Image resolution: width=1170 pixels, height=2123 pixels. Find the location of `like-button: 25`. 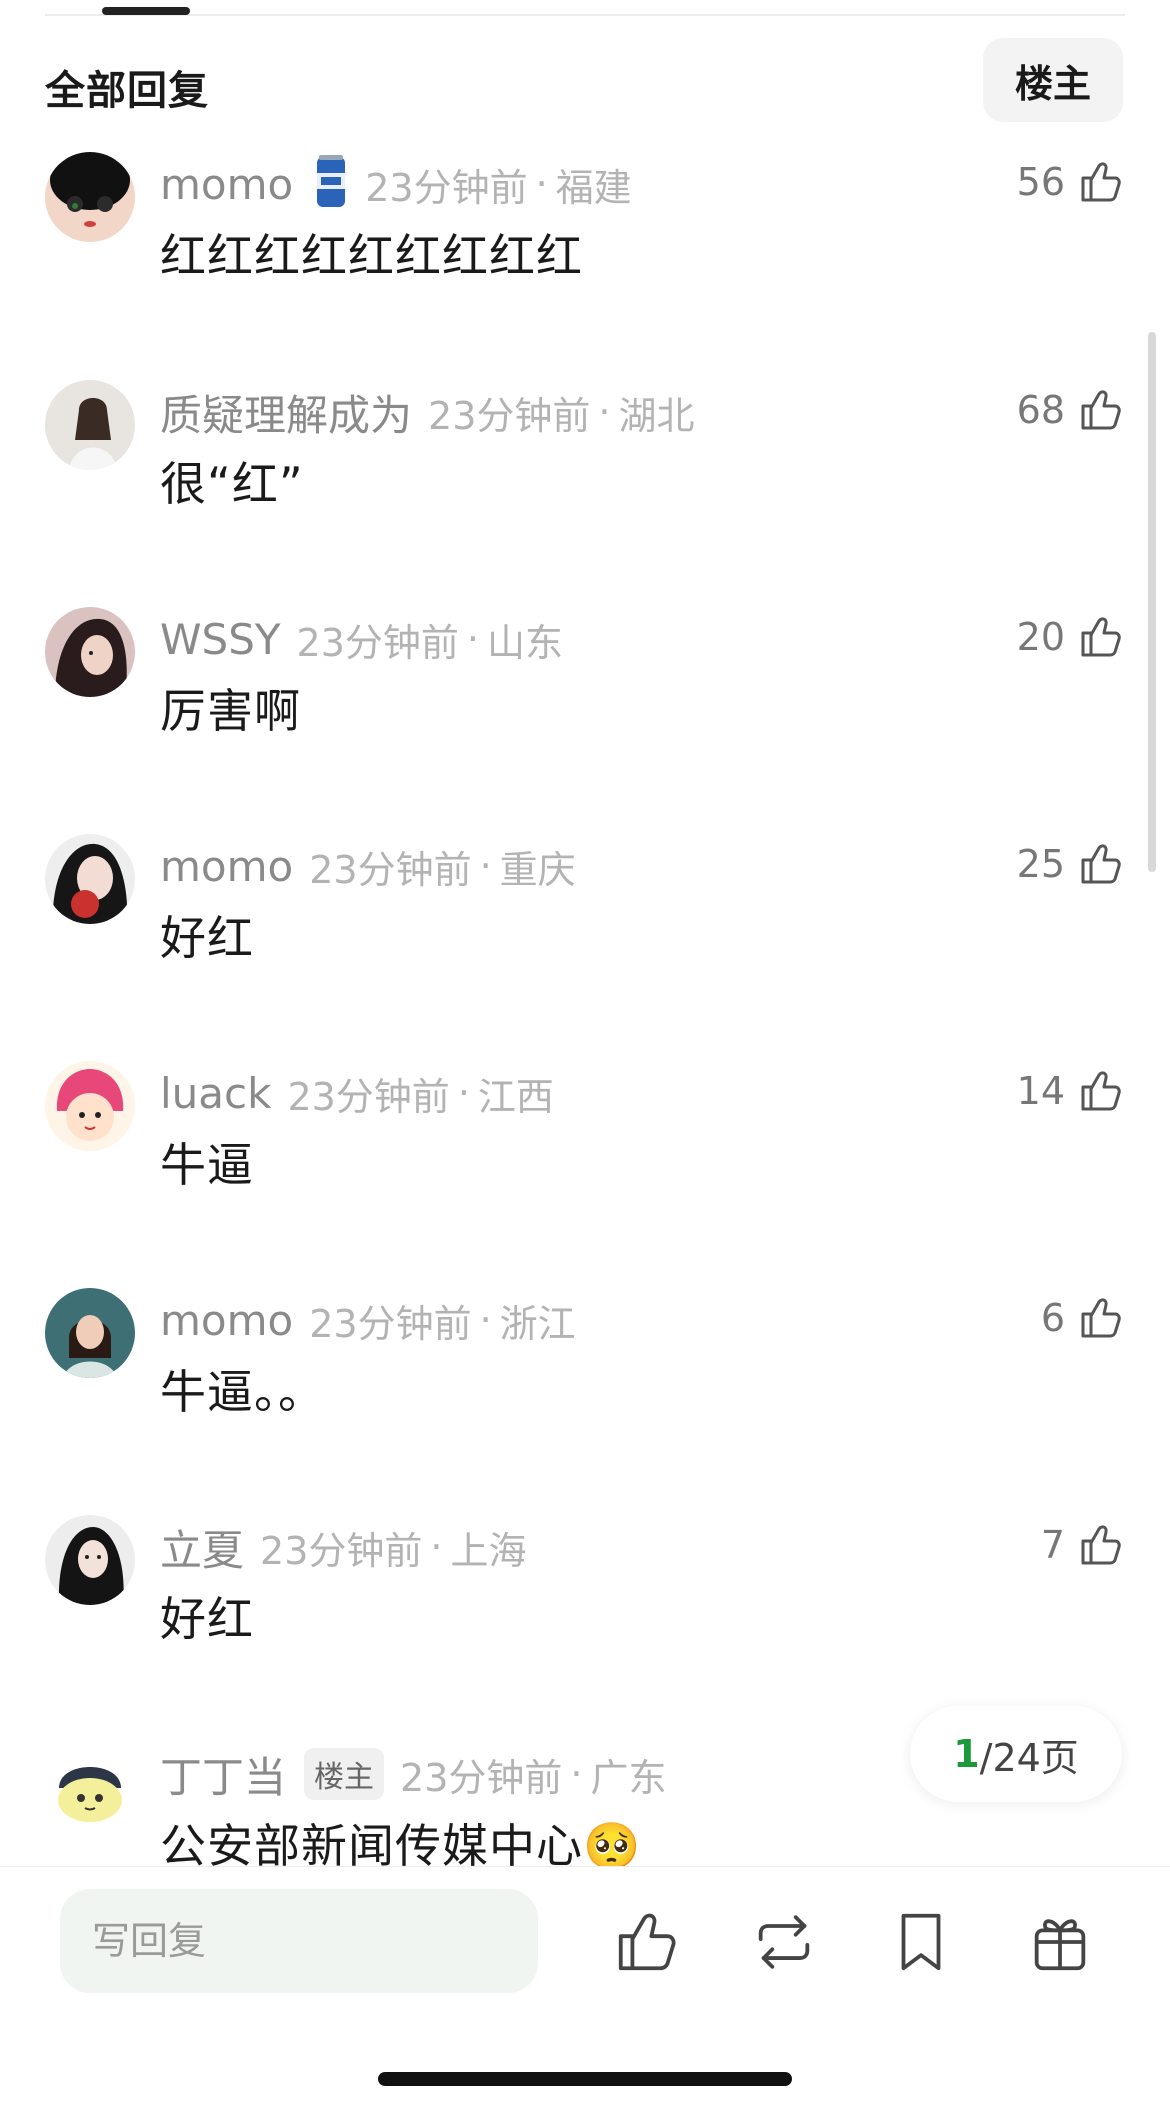

like-button: 25 is located at coordinates (1071, 864).